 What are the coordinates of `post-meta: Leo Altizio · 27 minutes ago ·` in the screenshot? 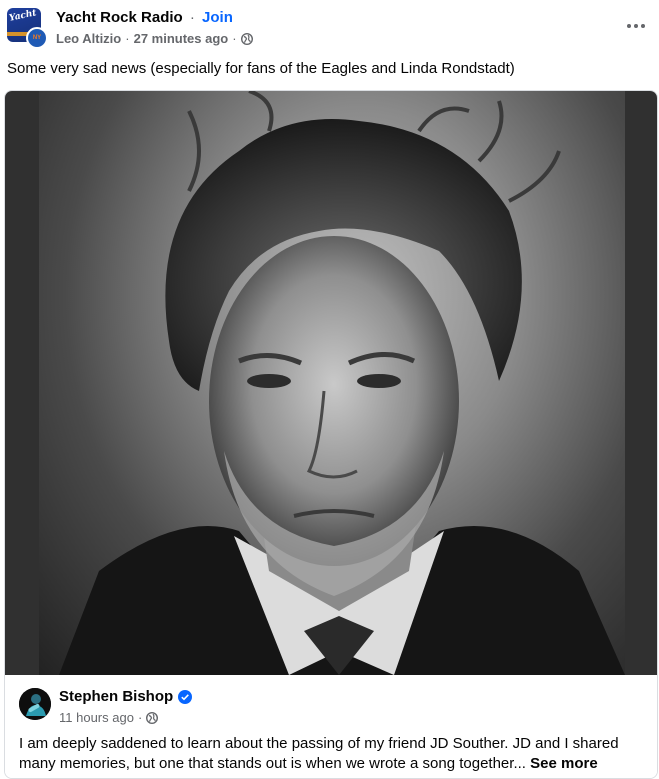 It's located at (154, 38).